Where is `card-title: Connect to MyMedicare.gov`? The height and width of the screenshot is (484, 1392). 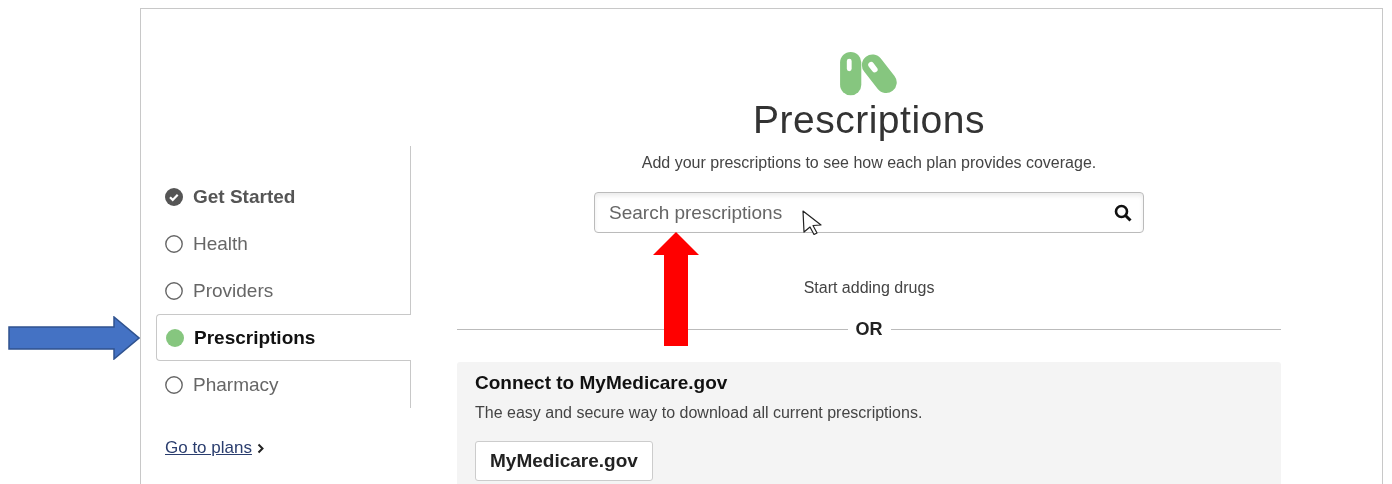 card-title: Connect to MyMedicare.gov is located at coordinates (602, 383).